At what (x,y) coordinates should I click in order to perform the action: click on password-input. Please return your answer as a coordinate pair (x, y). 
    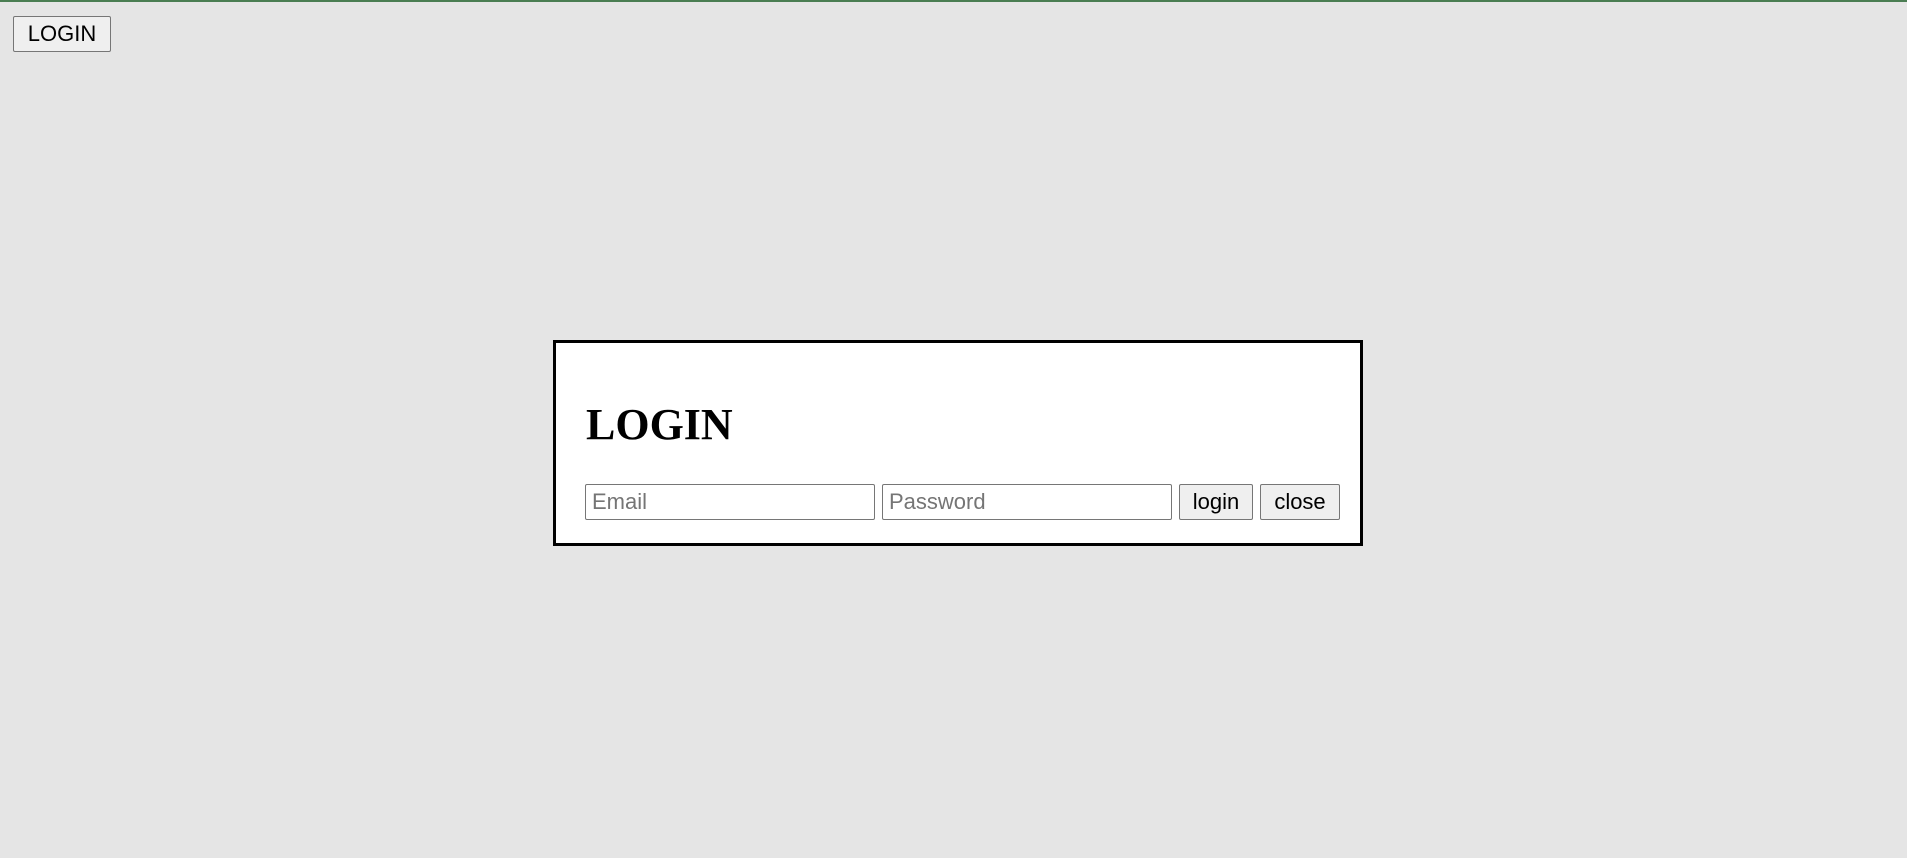
    Looking at the image, I should click on (1027, 502).